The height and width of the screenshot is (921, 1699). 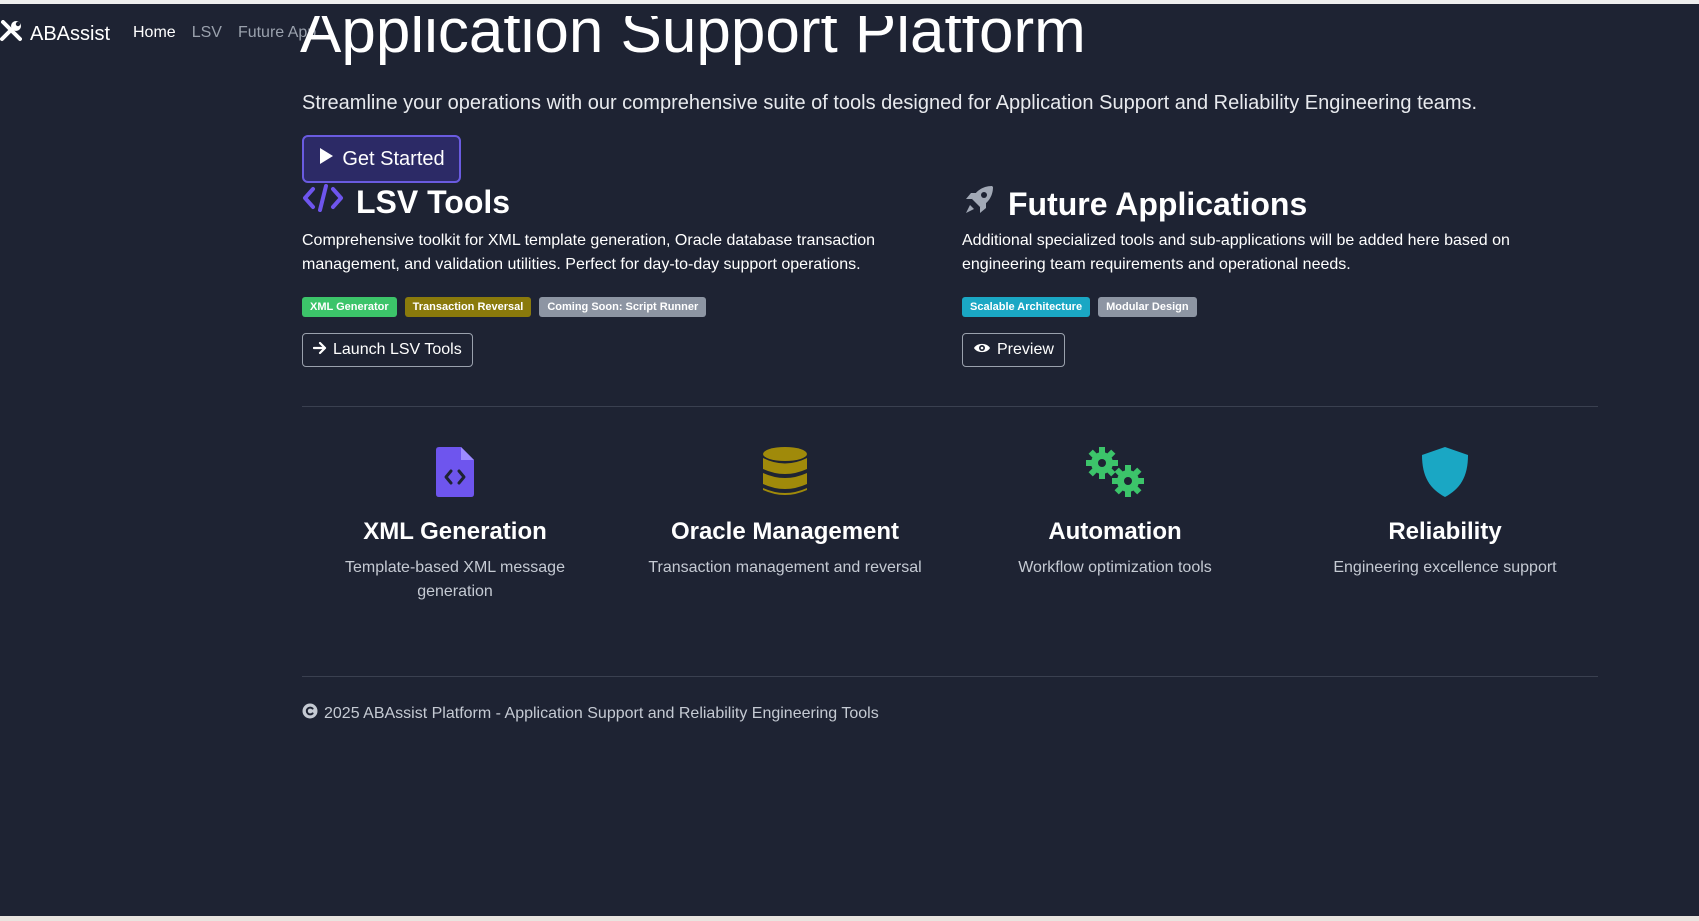 I want to click on eye-icon, so click(x=982, y=350).